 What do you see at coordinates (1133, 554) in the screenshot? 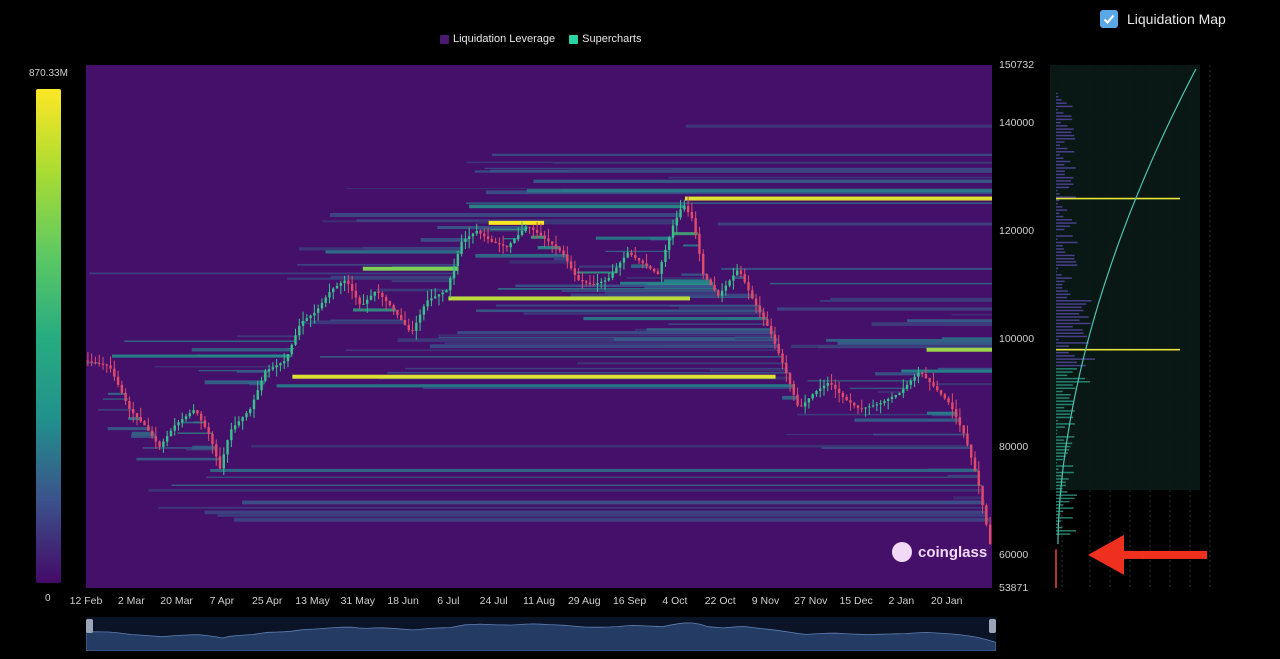
I see `arrow-shaft-join` at bounding box center [1133, 554].